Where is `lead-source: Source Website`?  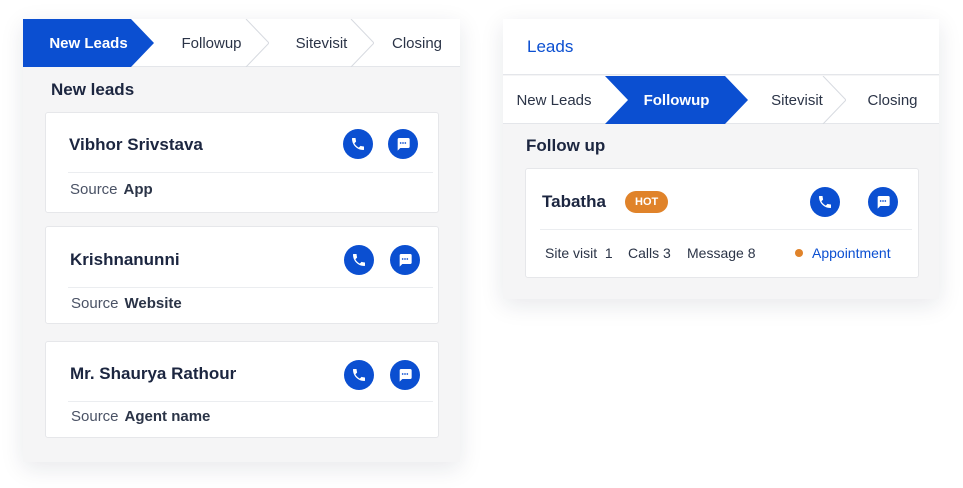
lead-source: Source Website is located at coordinates (126, 303).